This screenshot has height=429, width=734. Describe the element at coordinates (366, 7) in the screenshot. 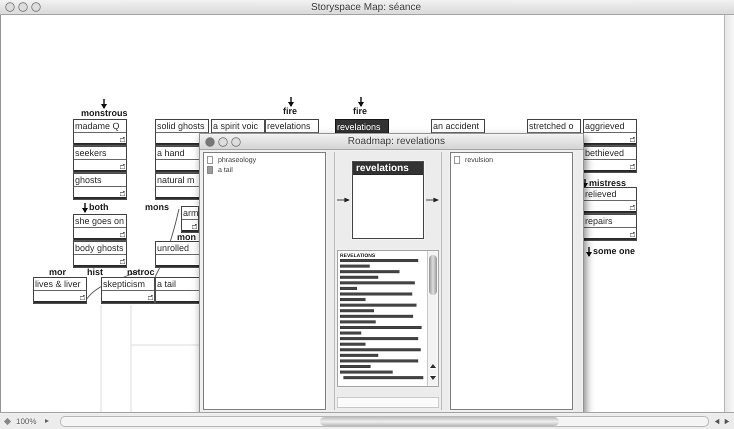

I see `window-title: Storyspace Map: séance` at that location.